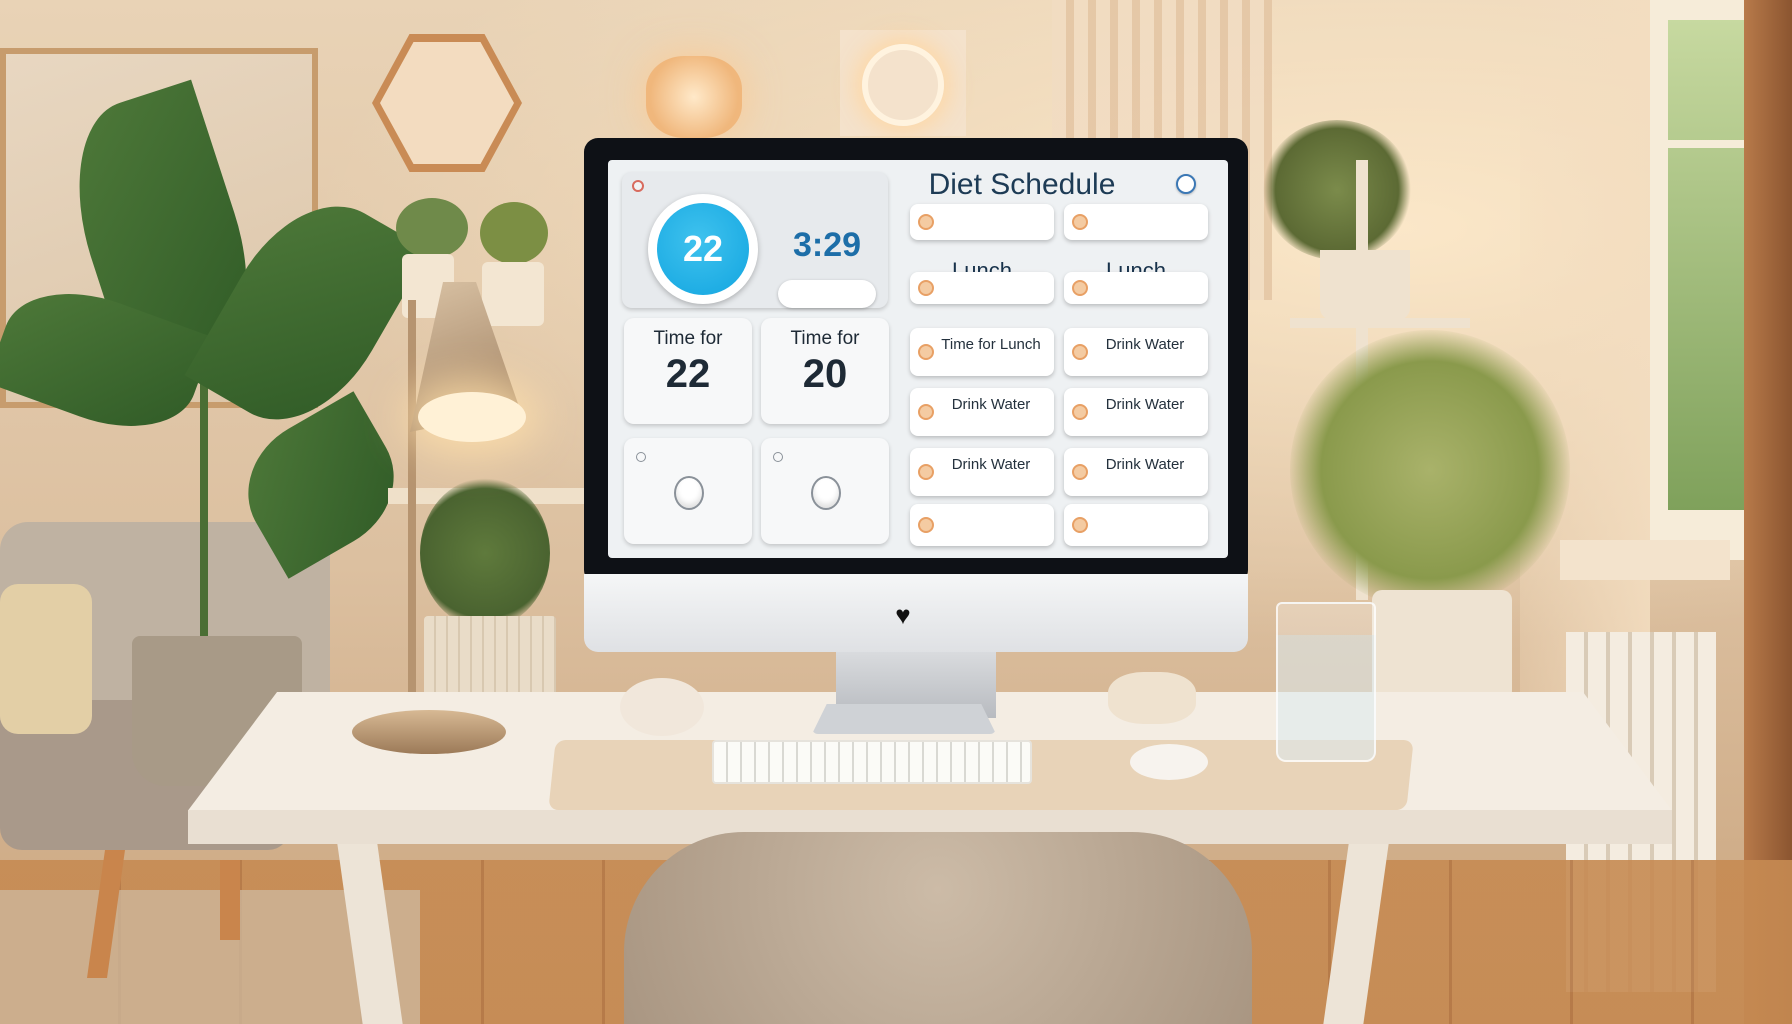 This screenshot has height=1024, width=1792. Describe the element at coordinates (1585, 360) in the screenshot. I see `curtain-sheer` at that location.